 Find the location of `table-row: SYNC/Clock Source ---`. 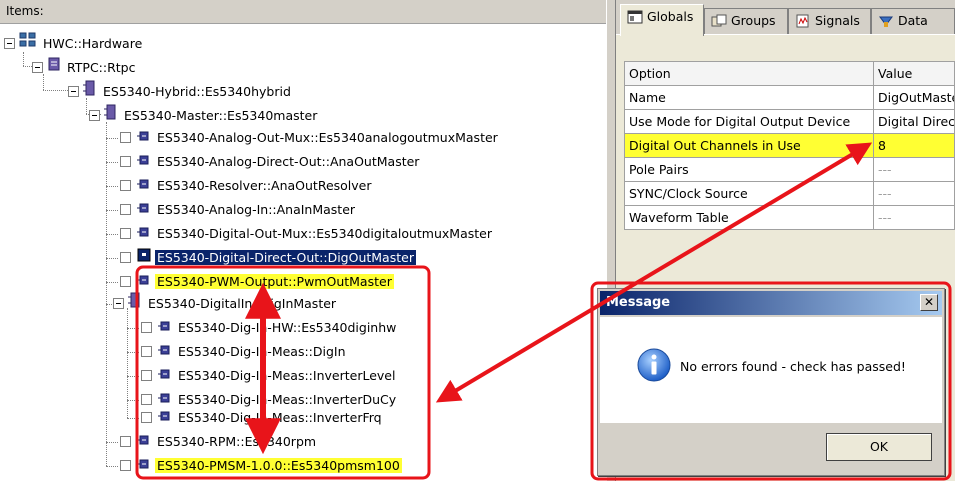

table-row: SYNC/Clock Source --- is located at coordinates (789, 193).